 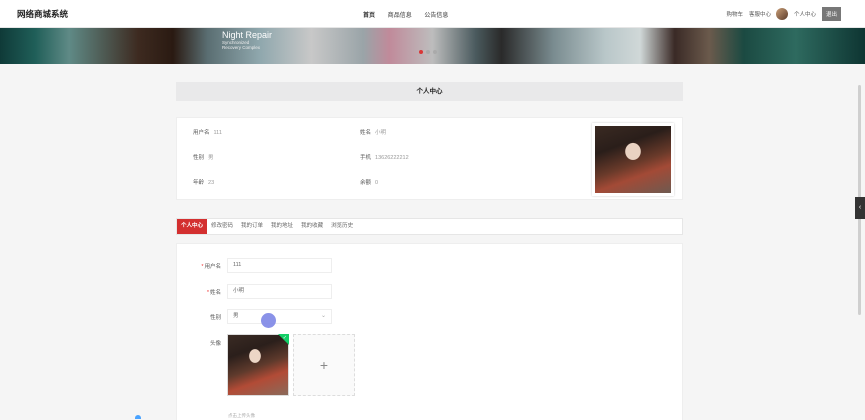 I want to click on upload-avatar-button: +, so click(x=324, y=365).